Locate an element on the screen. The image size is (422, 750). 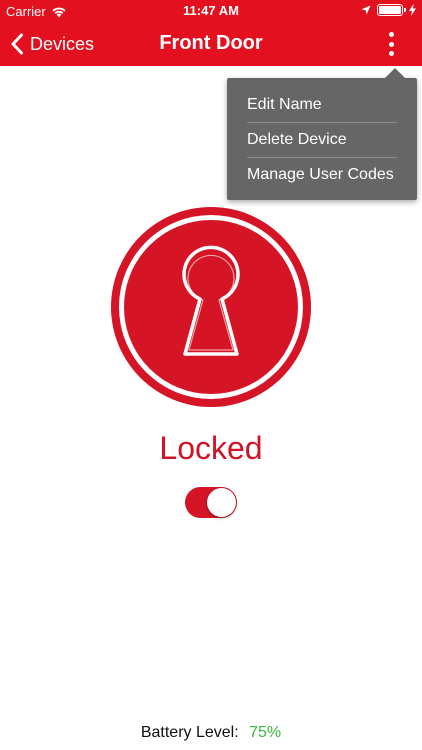
back-button-label: Devices is located at coordinates (62, 43).